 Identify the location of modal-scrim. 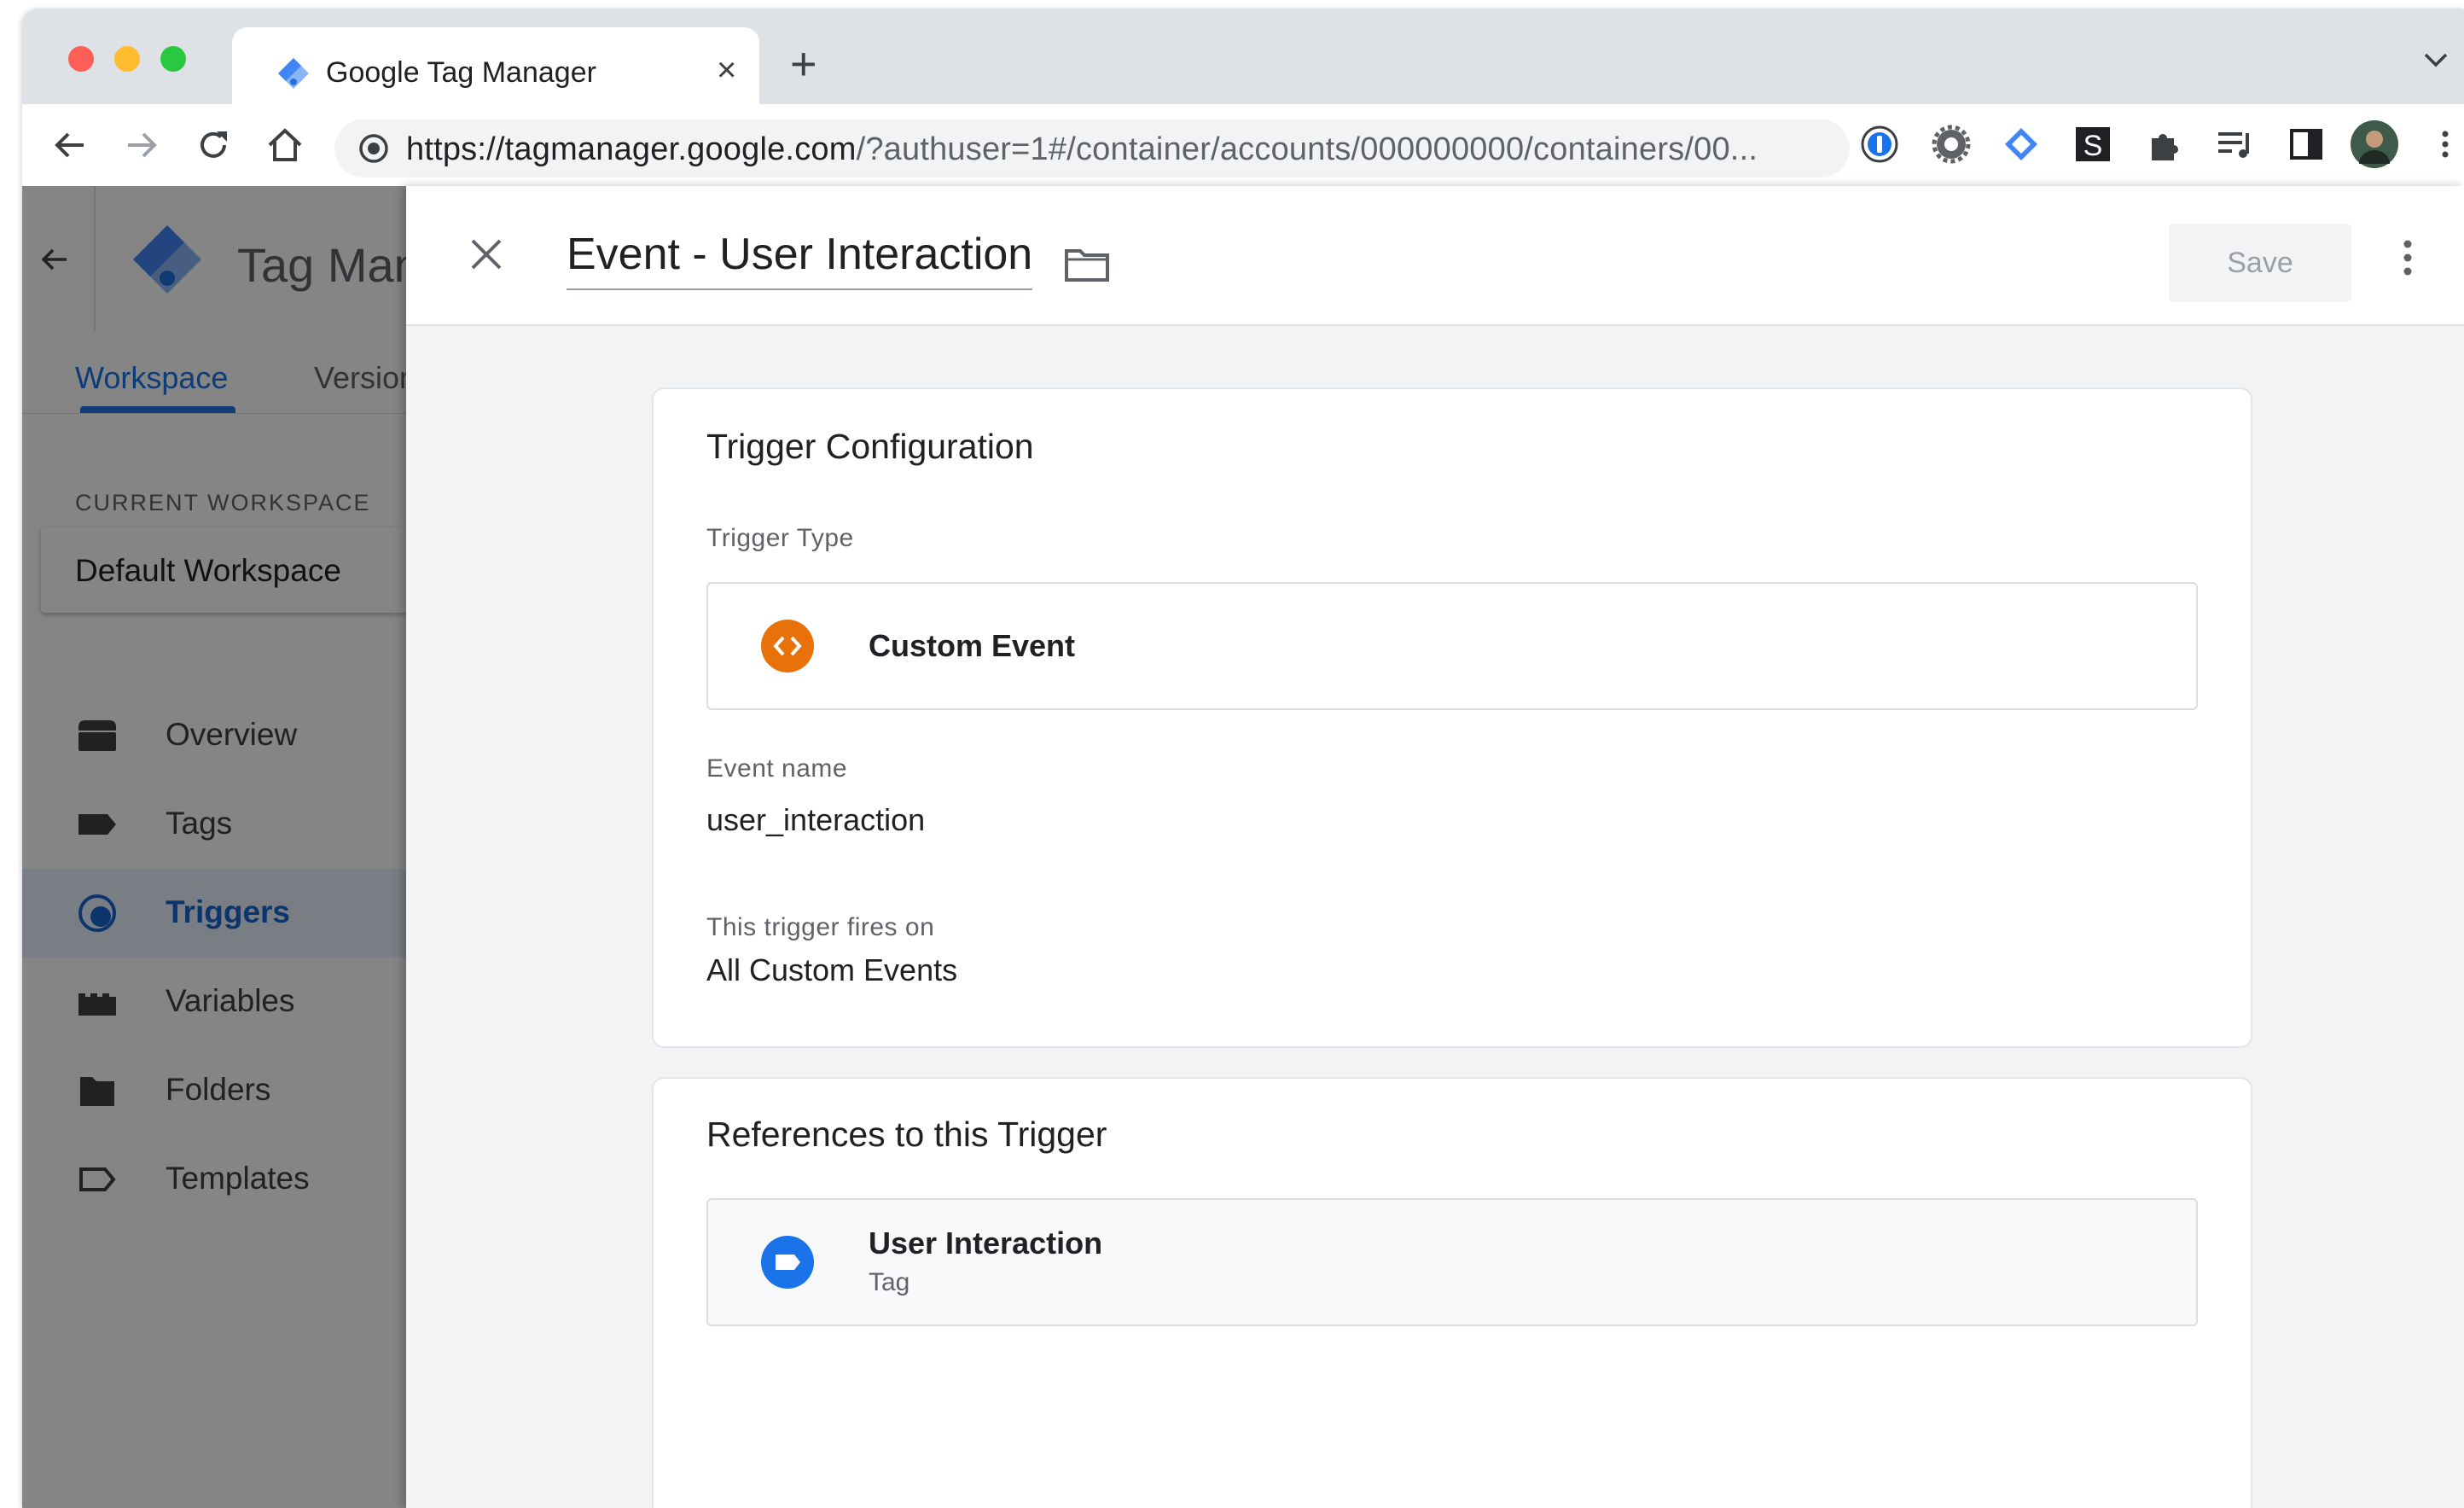
(214, 847).